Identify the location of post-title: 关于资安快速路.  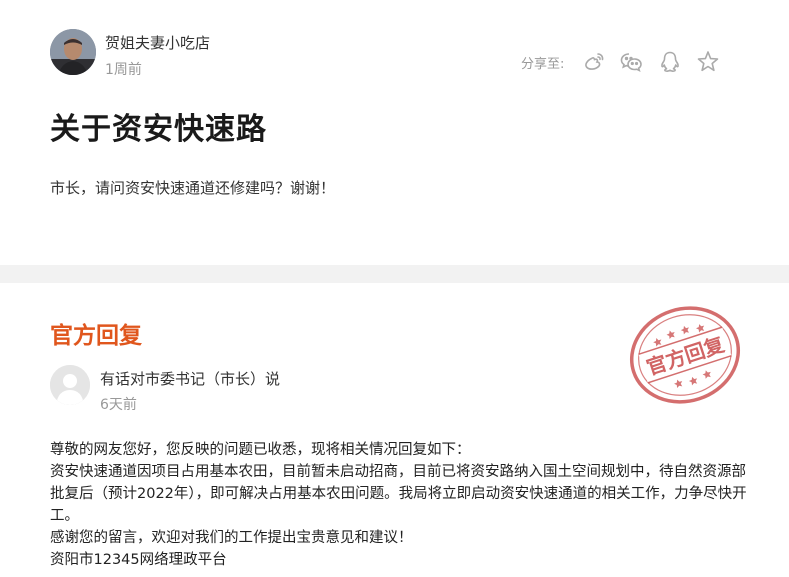
(158, 129).